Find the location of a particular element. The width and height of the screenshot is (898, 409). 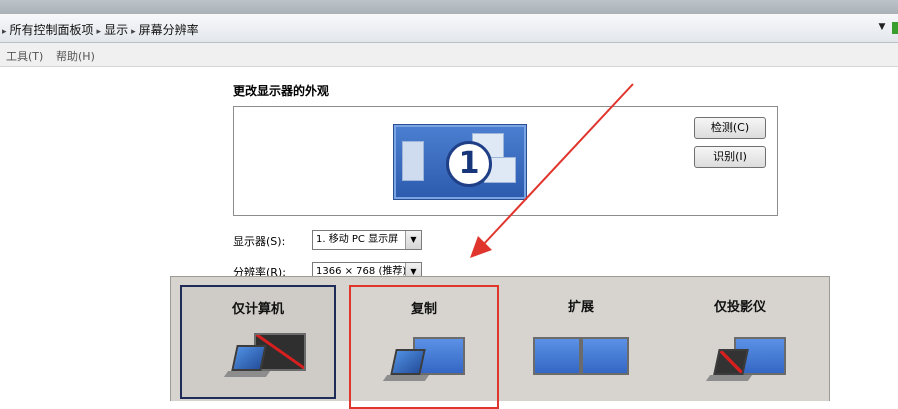

page-title: 更改显示器的外观 is located at coordinates (281, 91).